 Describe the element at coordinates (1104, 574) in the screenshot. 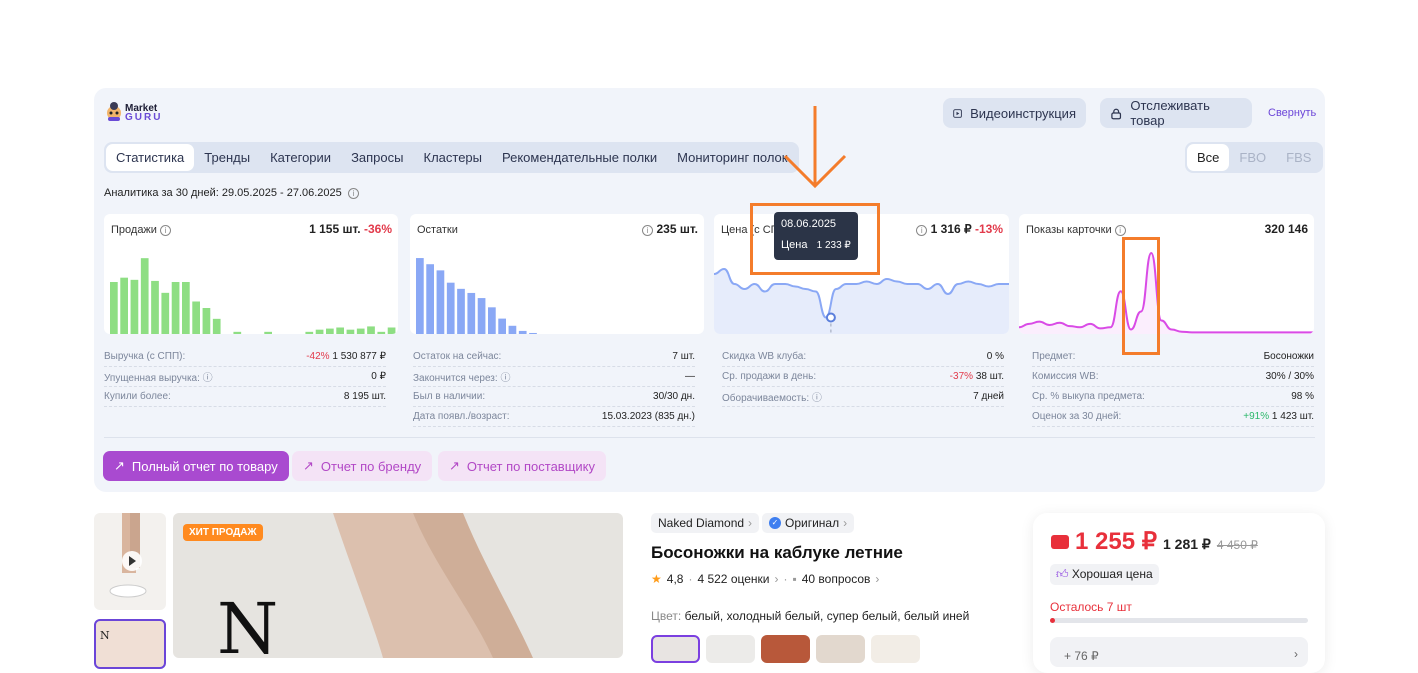

I see `good-price-badge: 👍︎ Хорошая цена` at that location.